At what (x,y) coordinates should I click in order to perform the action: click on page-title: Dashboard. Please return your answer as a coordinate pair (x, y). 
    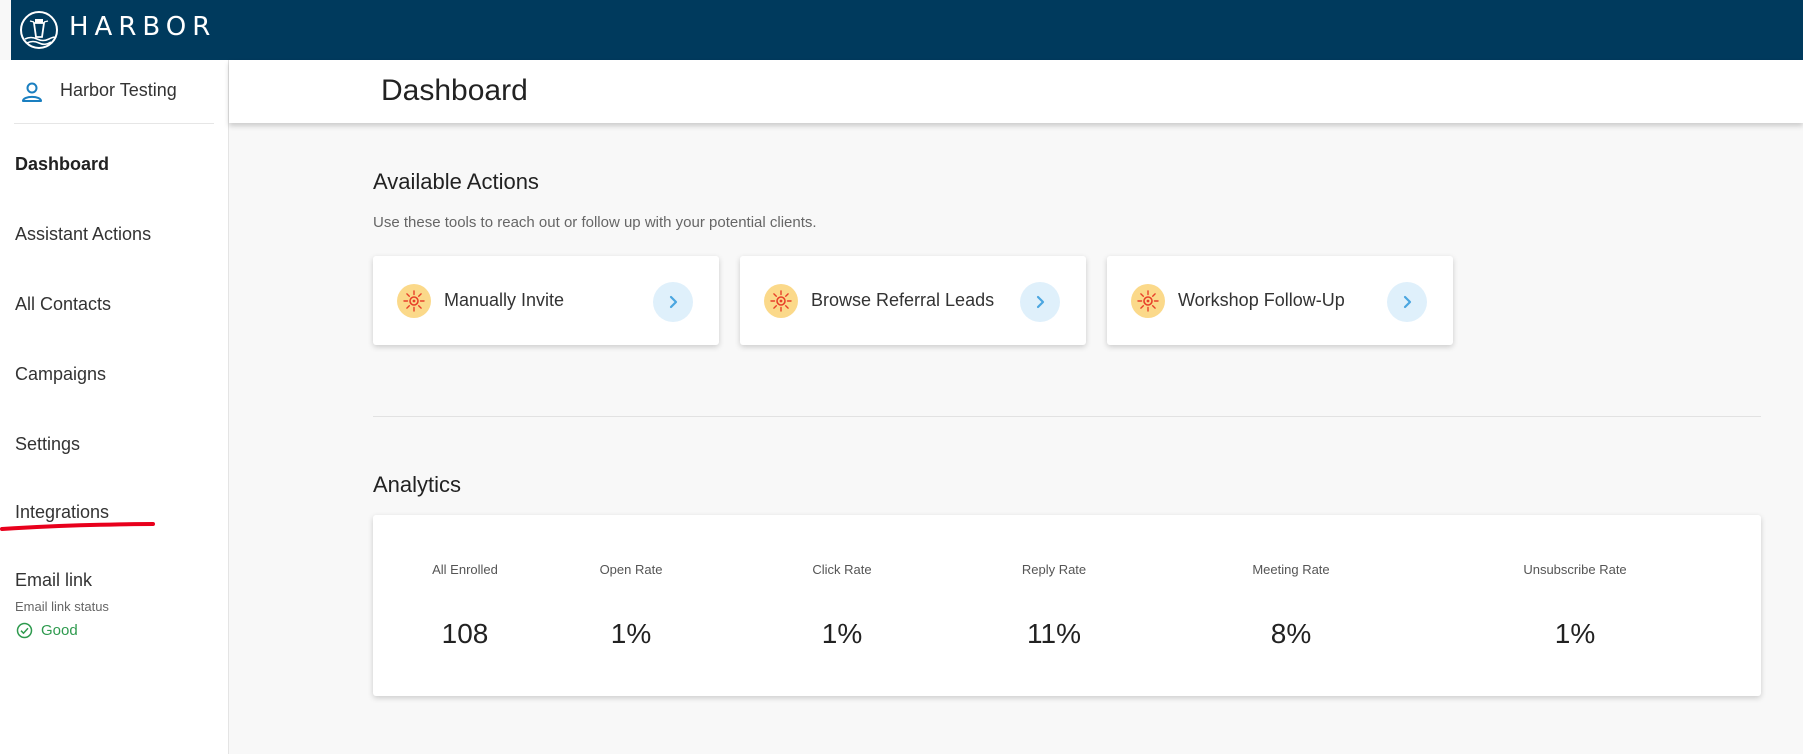
    Looking at the image, I should click on (454, 90).